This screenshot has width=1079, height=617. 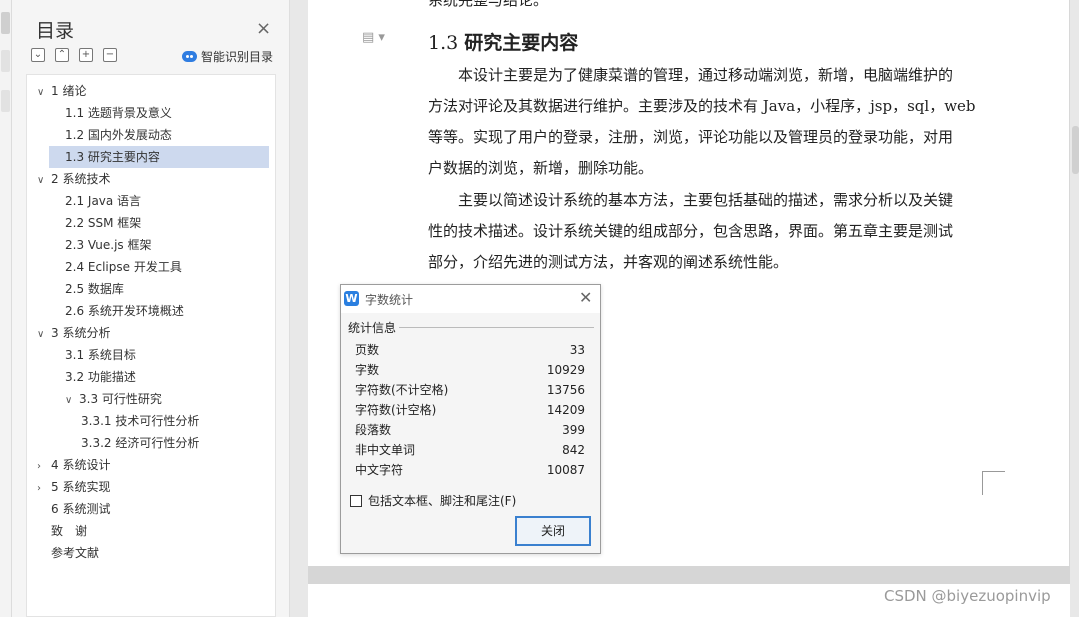 What do you see at coordinates (103, 201) in the screenshot?
I see `toc-item-label: 2.1 Java 语言` at bounding box center [103, 201].